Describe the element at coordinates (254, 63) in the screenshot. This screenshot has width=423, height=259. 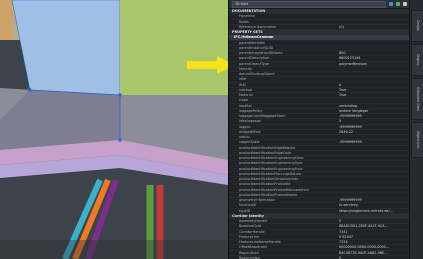
I see `property-name: parentObjectType` at that location.